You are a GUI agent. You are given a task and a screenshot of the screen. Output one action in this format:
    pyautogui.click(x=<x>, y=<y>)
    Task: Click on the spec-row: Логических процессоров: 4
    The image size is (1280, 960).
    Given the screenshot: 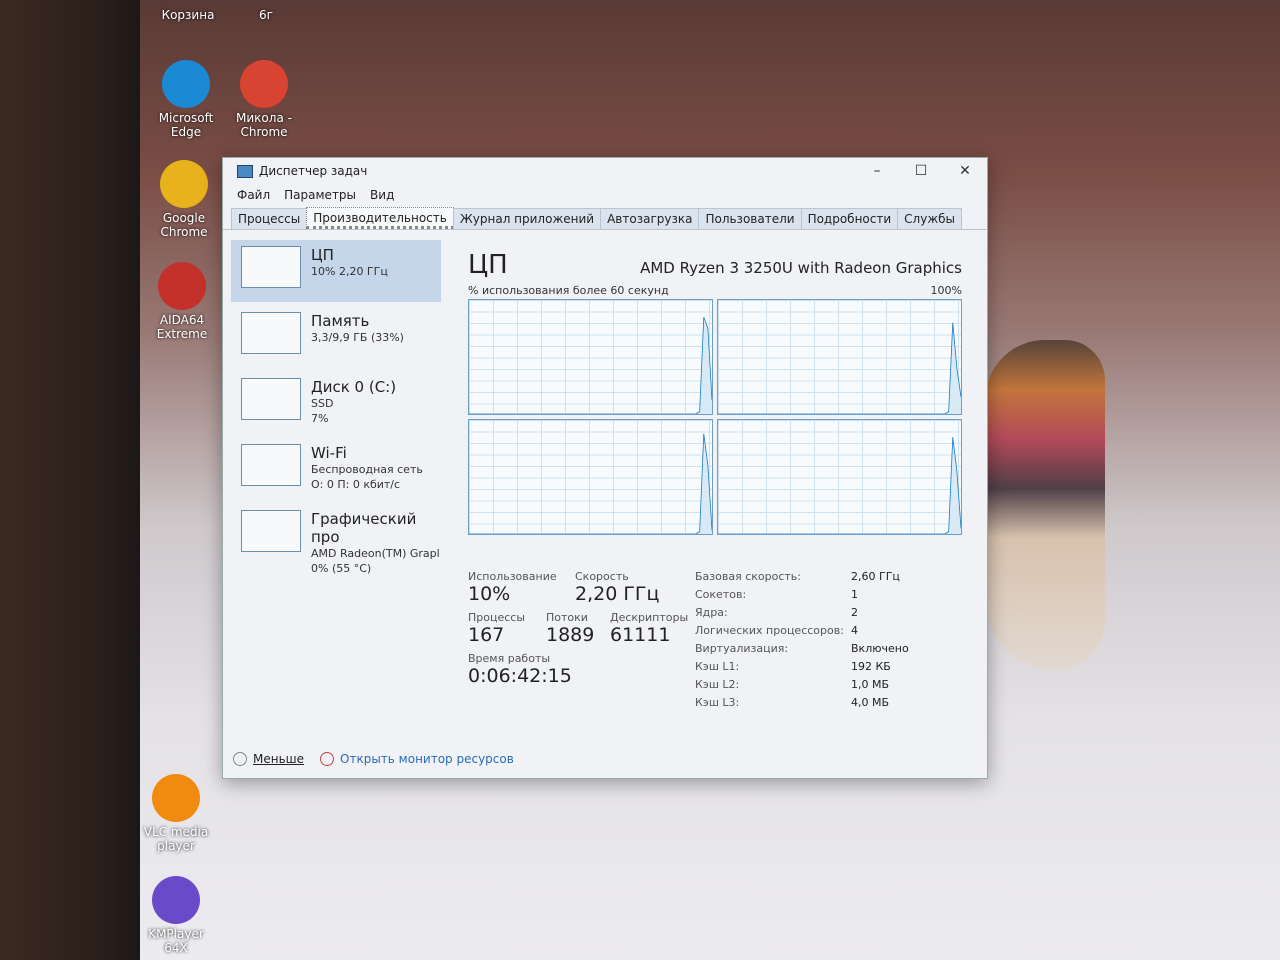 What is the action you would take?
    pyautogui.click(x=802, y=633)
    